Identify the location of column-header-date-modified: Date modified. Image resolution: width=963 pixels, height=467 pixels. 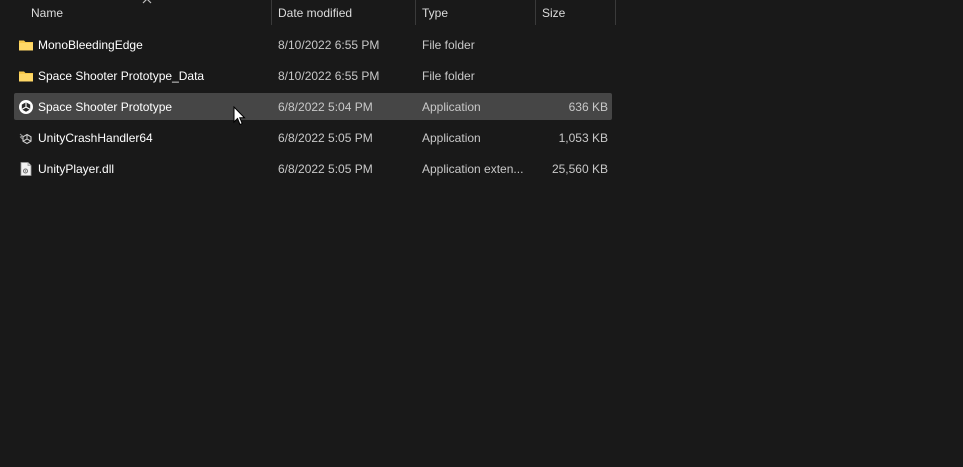
(346, 12).